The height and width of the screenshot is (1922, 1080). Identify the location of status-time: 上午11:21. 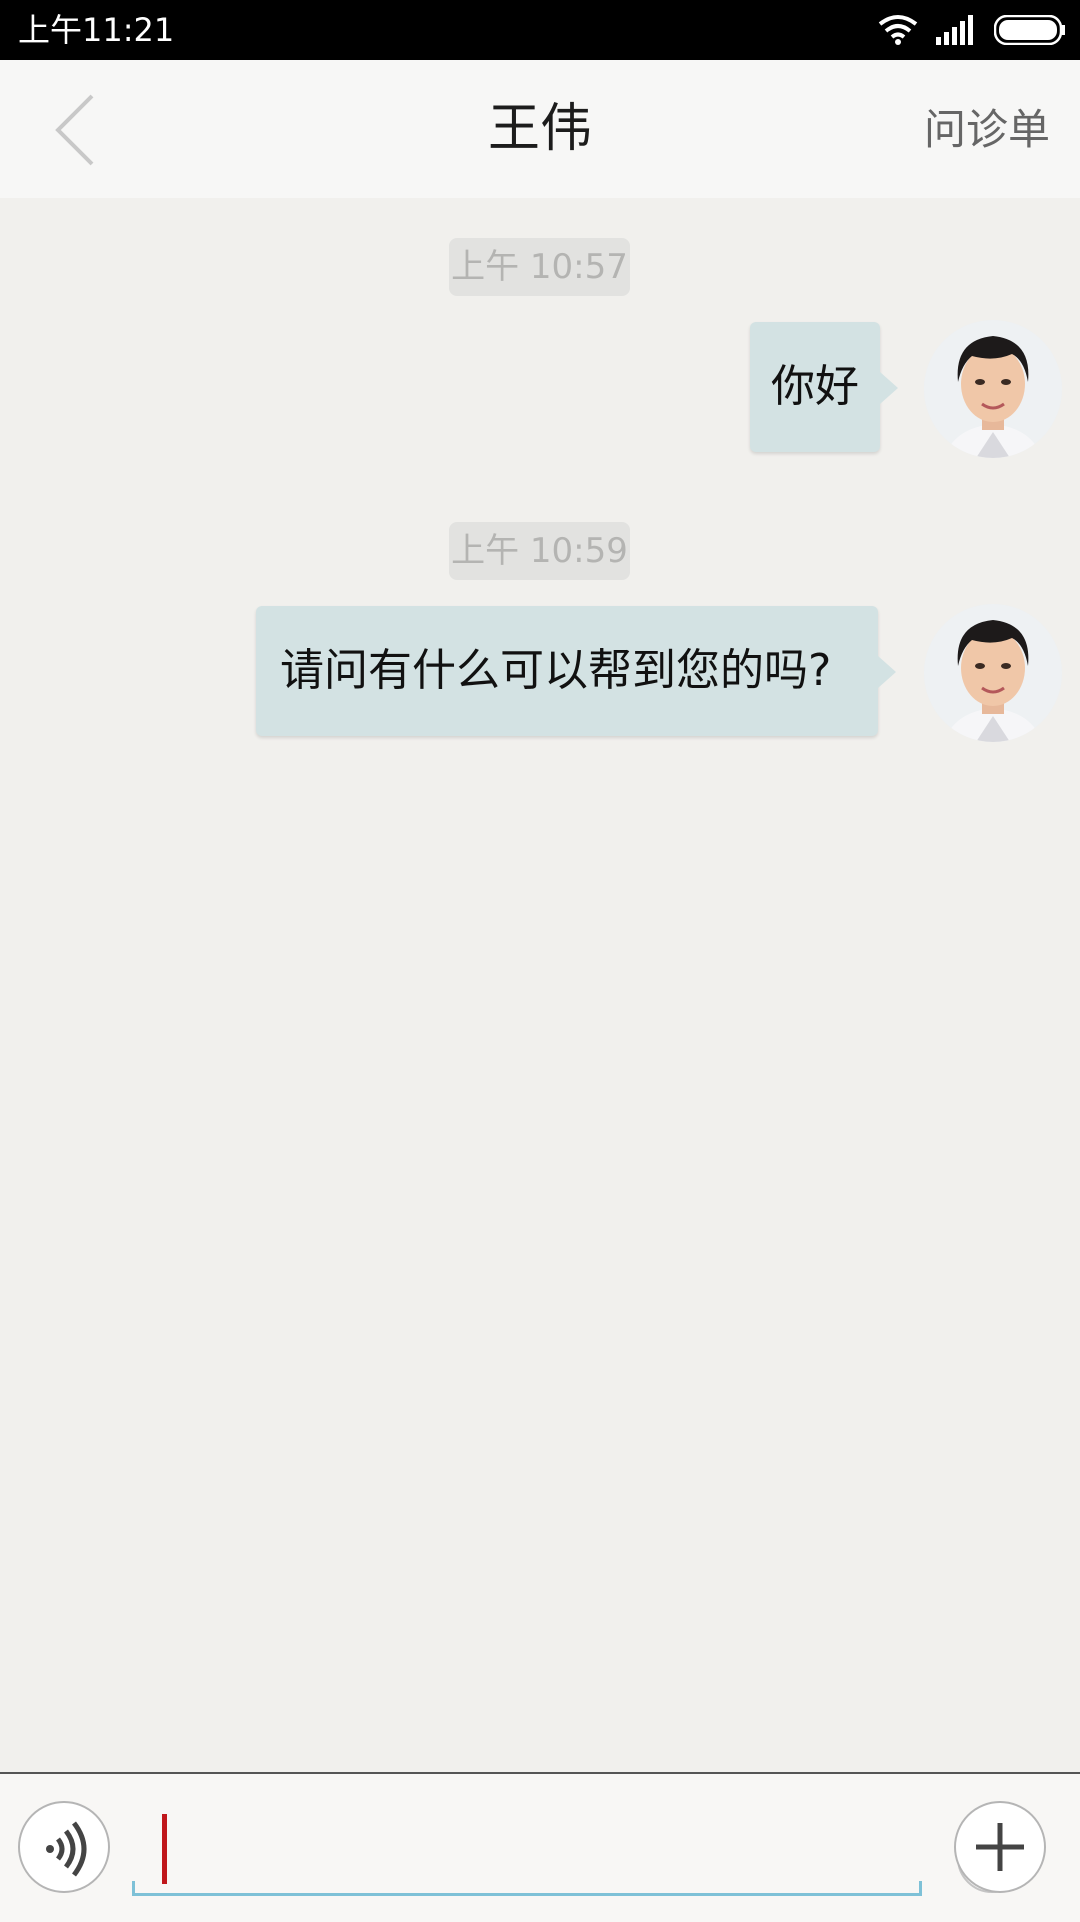
(96, 30).